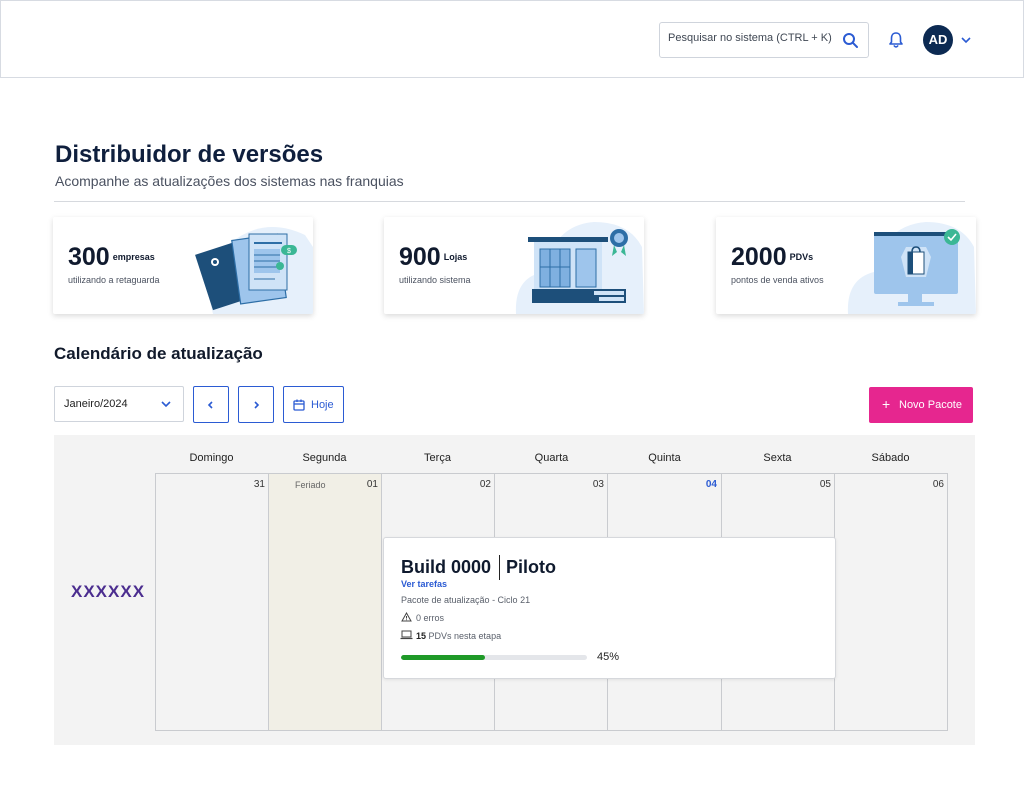  I want to click on today-label: Hoje, so click(322, 405).